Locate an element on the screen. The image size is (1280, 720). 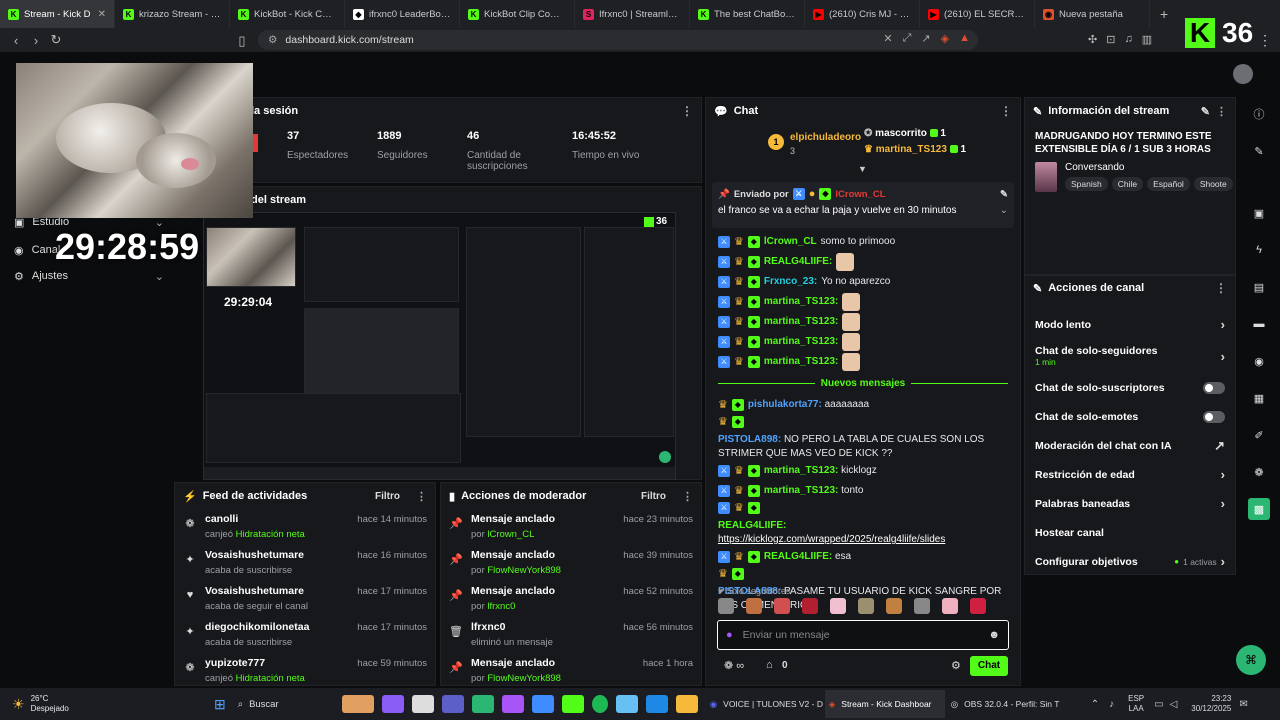
taskbar-search: ⌕ Buscar is located at coordinates (288, 704).